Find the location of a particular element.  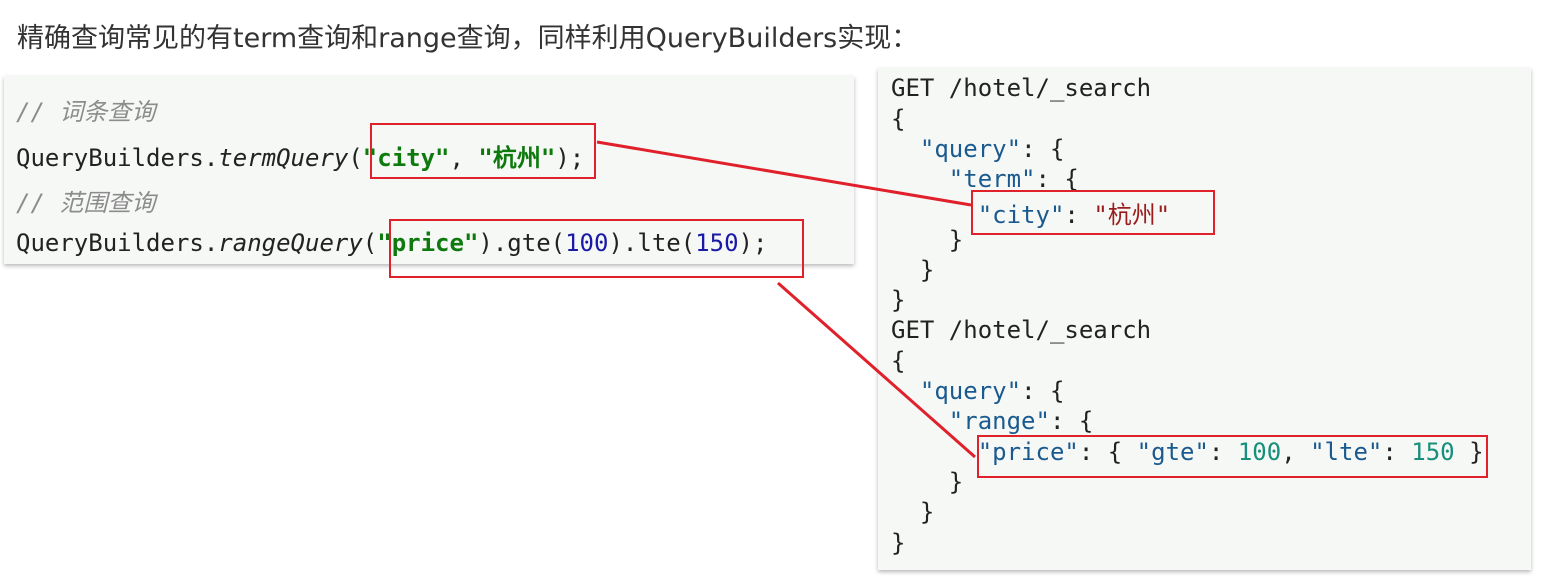

range-key: "range" is located at coordinates (999, 421).